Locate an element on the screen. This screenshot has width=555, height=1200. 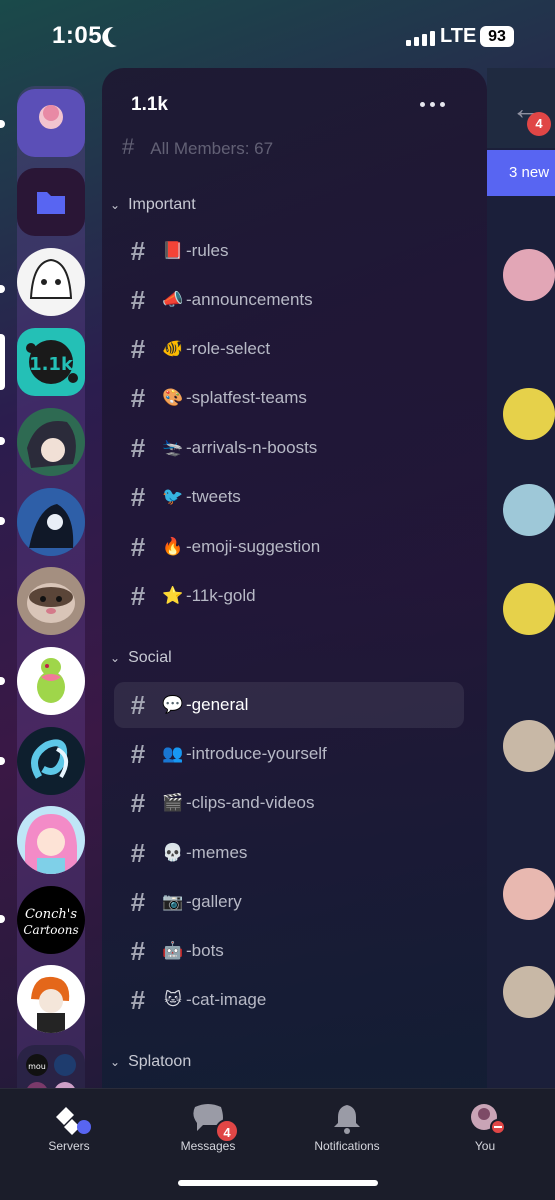
server-icon-character is located at coordinates (51, 999).